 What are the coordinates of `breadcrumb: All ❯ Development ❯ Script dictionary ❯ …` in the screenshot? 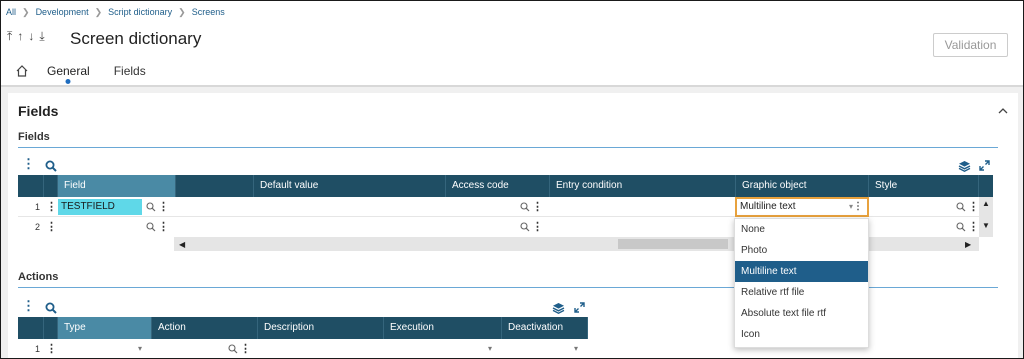 It's located at (115, 12).